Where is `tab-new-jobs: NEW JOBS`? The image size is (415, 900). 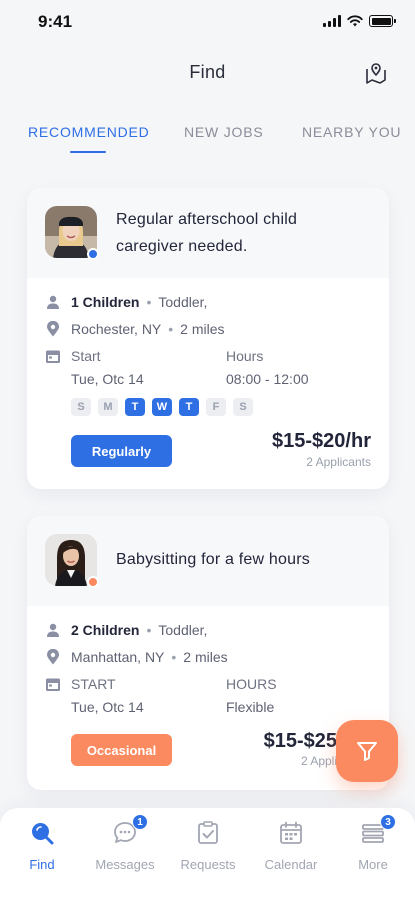
tab-new-jobs: NEW JOBS is located at coordinates (224, 132).